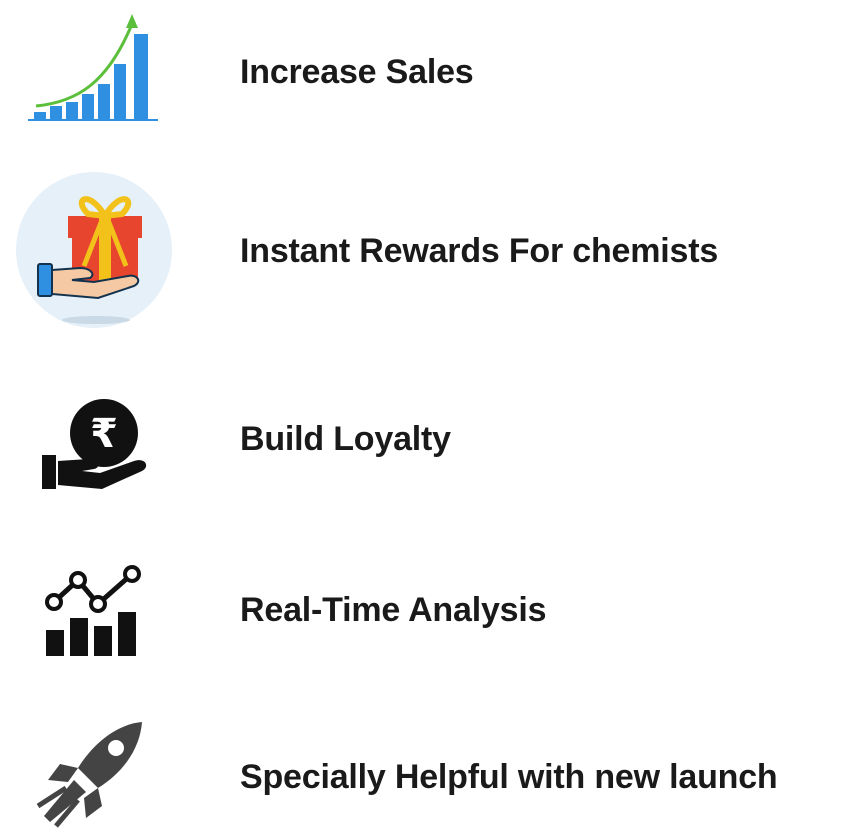 This screenshot has width=858, height=837. What do you see at coordinates (95, 610) in the screenshot?
I see `line-bar-analytics-icon` at bounding box center [95, 610].